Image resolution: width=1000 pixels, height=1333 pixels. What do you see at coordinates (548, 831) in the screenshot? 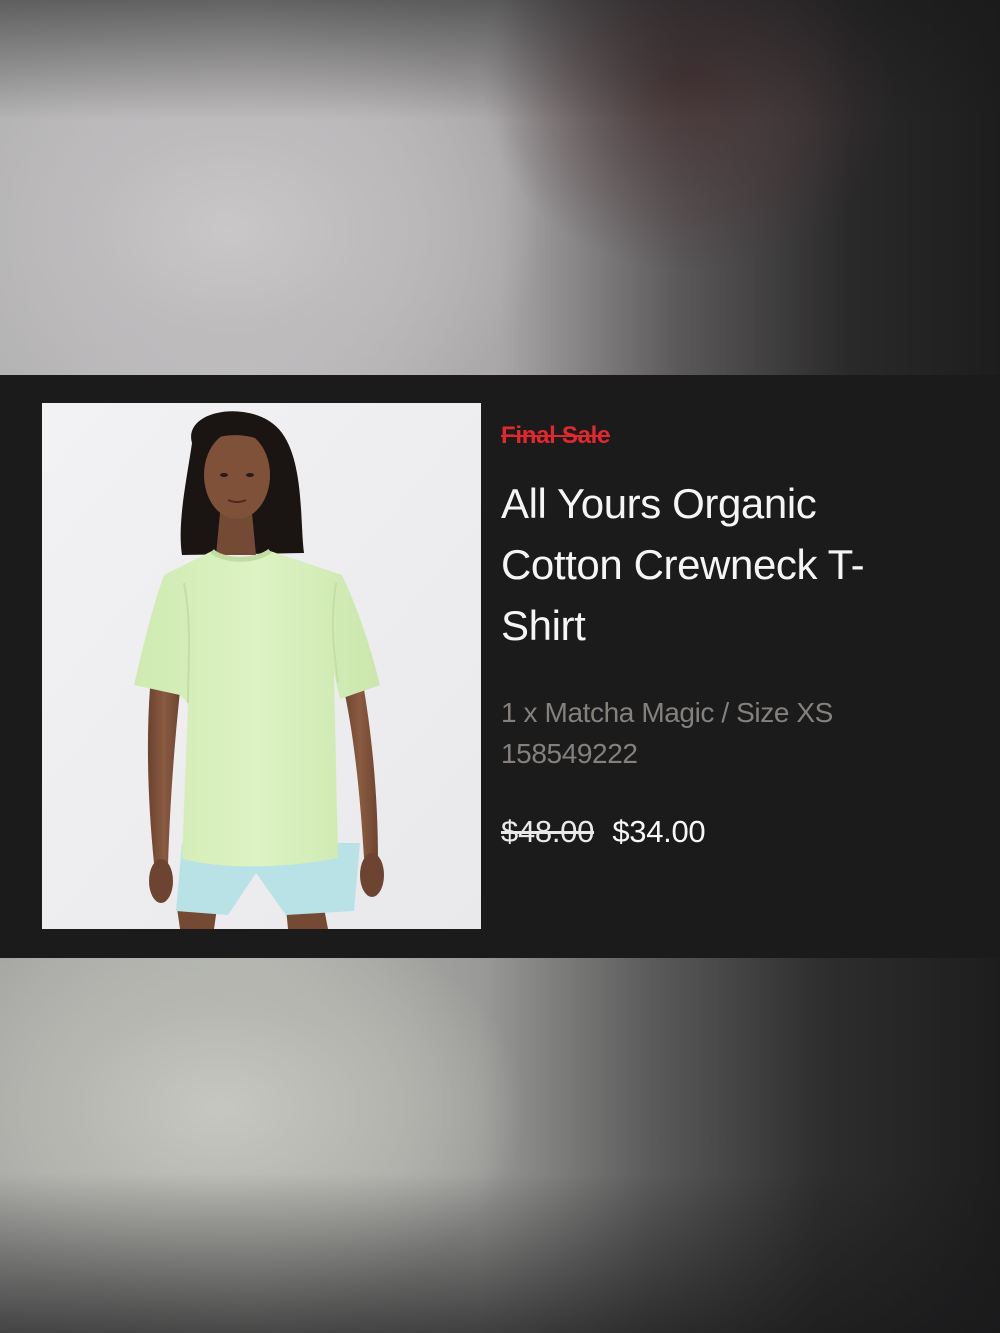
I see `original-price: $48.00` at bounding box center [548, 831].